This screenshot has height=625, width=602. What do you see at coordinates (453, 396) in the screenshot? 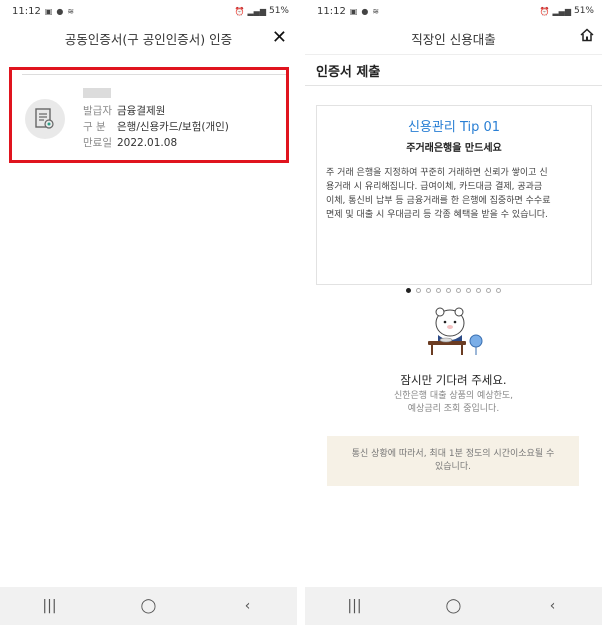
I see `loading-description-line: 신한은행 대출 상품의 예상한도,` at bounding box center [453, 396].